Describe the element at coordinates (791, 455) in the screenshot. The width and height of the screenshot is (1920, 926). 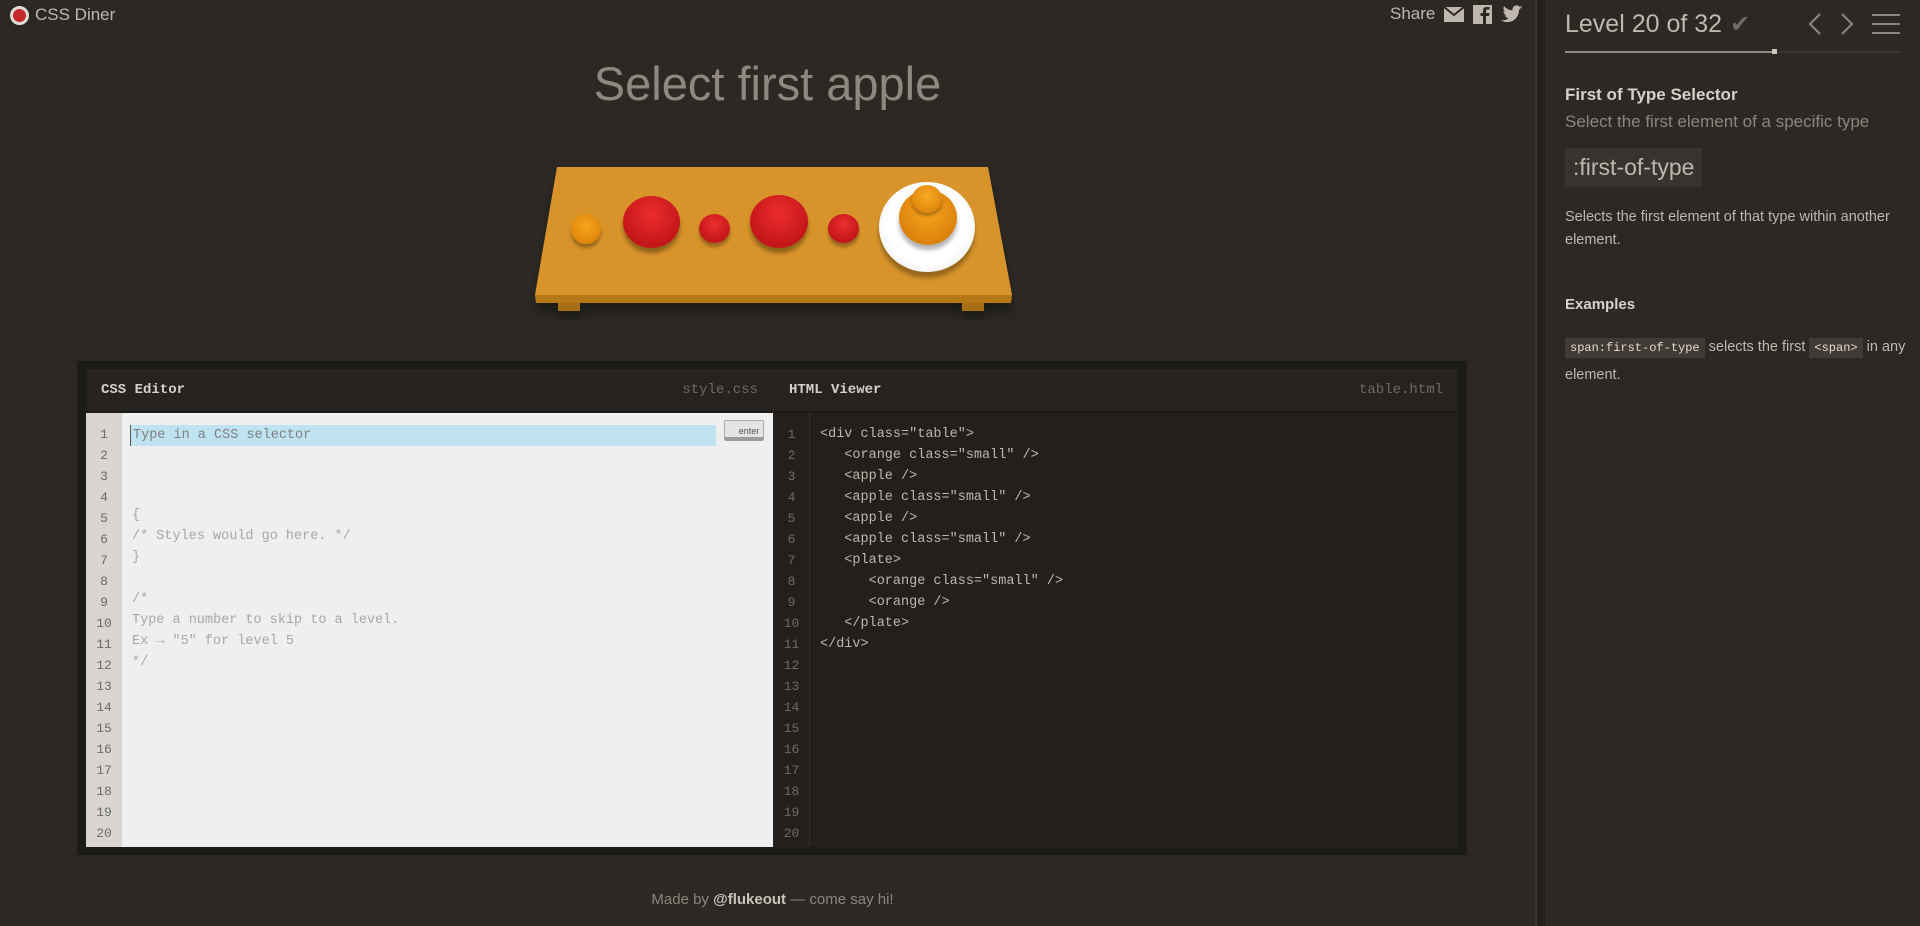
I see `line-number: 2` at that location.